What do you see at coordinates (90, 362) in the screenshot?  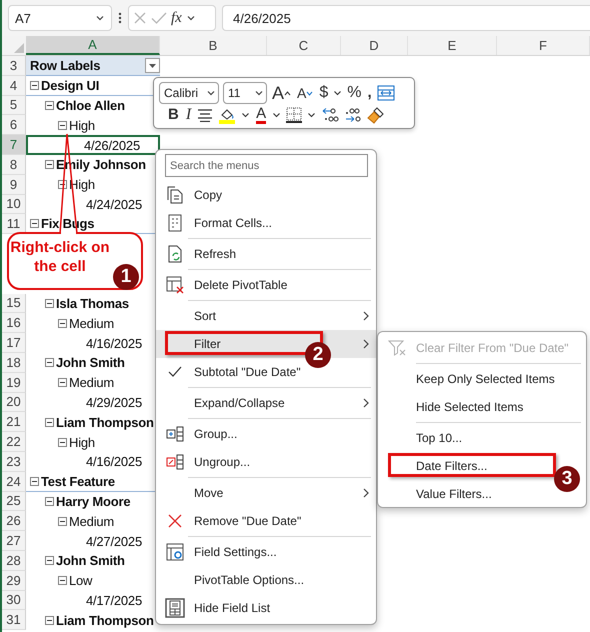 I see `row-label: John Smith` at bounding box center [90, 362].